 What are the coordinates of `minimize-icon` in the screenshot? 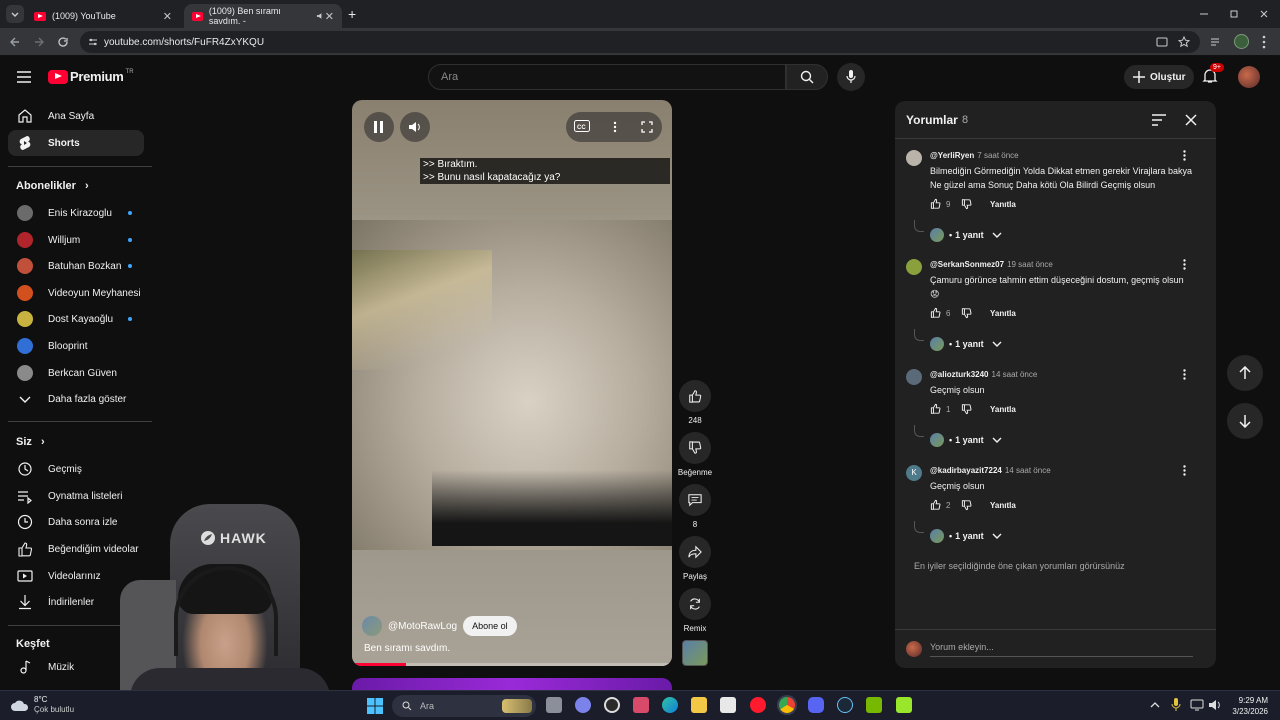 It's located at (1204, 14).